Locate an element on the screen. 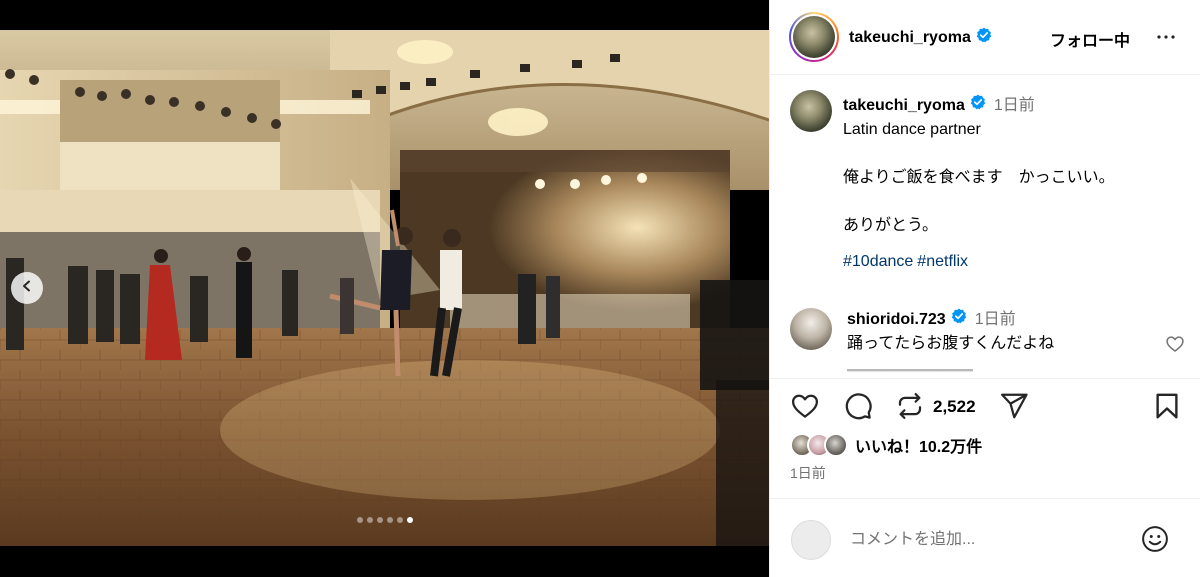 The image size is (1200, 577). author-avatar is located at coordinates (814, 37).